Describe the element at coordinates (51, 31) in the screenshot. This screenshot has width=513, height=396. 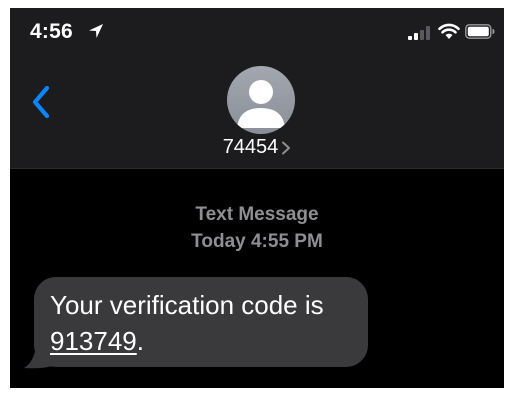
I see `status-bar-time: 4:56` at that location.